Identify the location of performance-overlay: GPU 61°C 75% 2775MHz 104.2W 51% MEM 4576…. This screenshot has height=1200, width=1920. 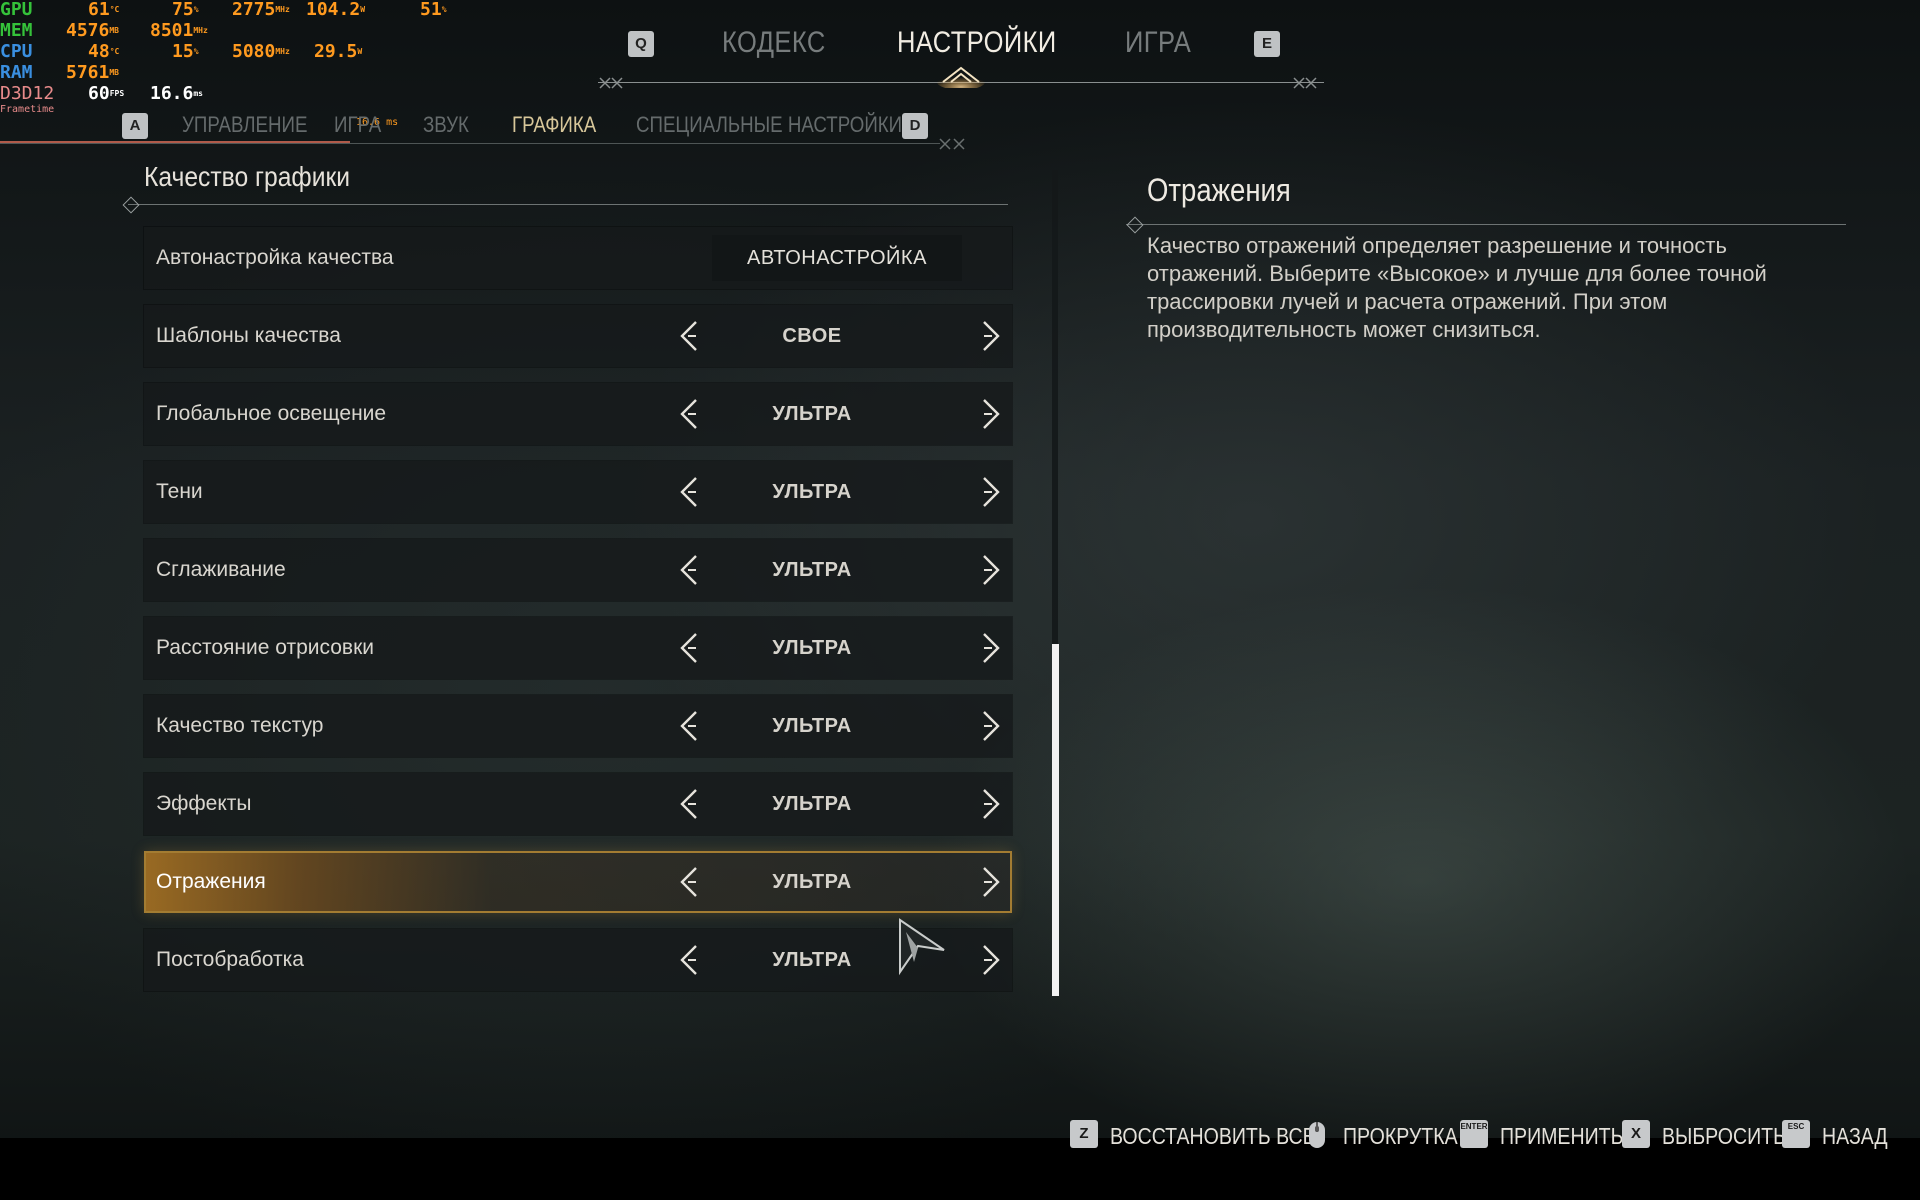
(223, 59).